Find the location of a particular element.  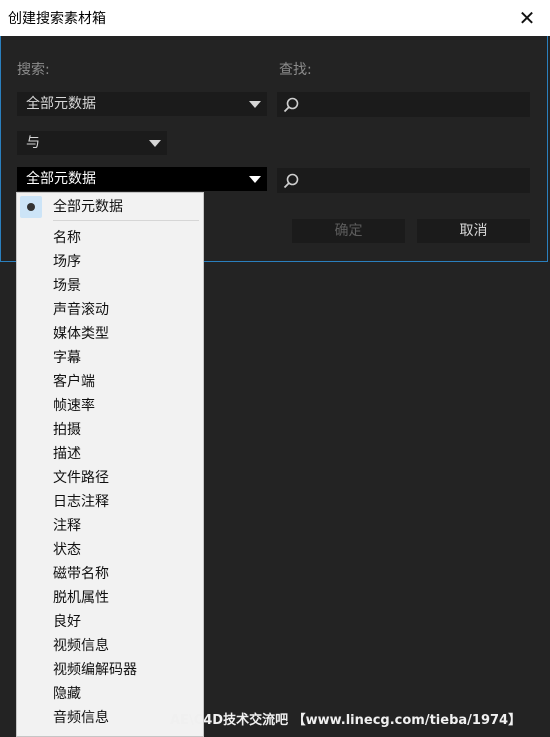

dropdown-item-label: 视频编解码器 is located at coordinates (95, 670).